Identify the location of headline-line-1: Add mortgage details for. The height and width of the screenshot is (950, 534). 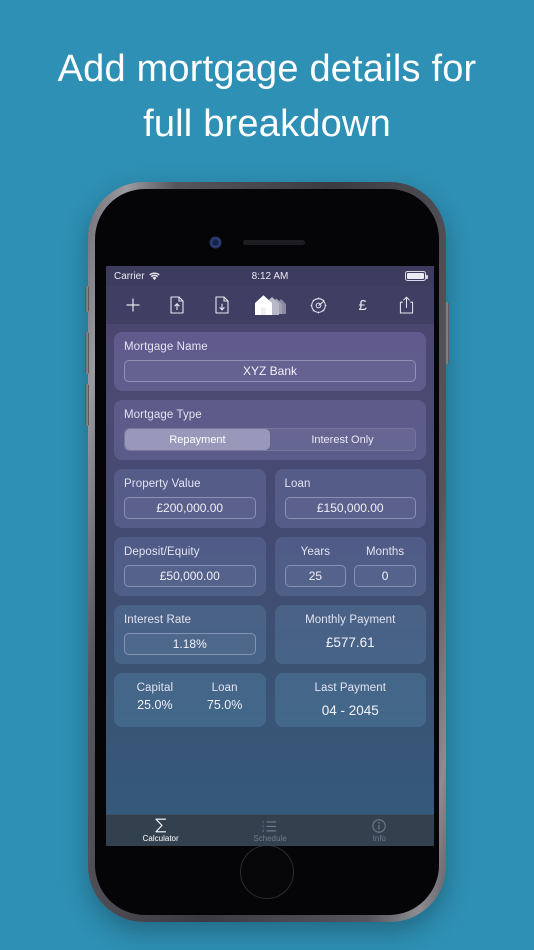
(267, 69).